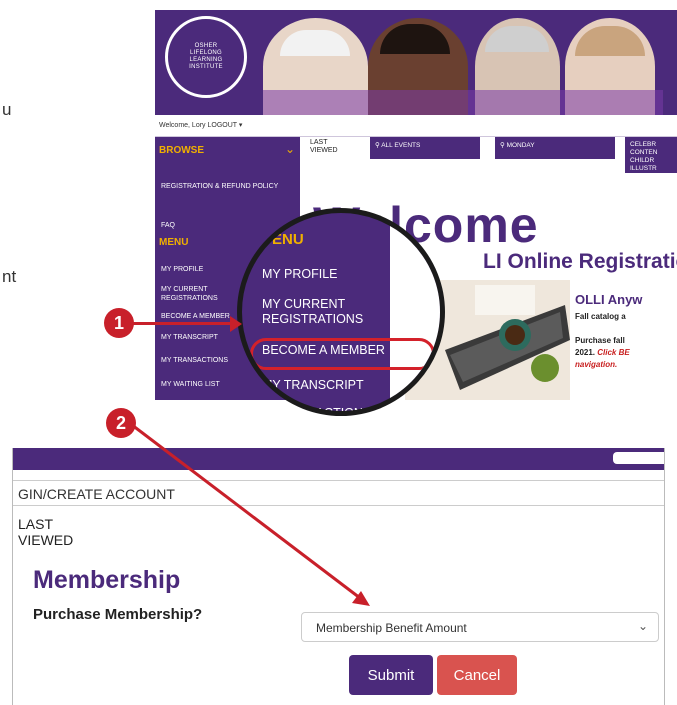 Image resolution: width=677 pixels, height=705 pixels. Describe the element at coordinates (338, 493) in the screenshot. I see `login-create-account-link: GIN/CREATE ACCOUNT` at that location.